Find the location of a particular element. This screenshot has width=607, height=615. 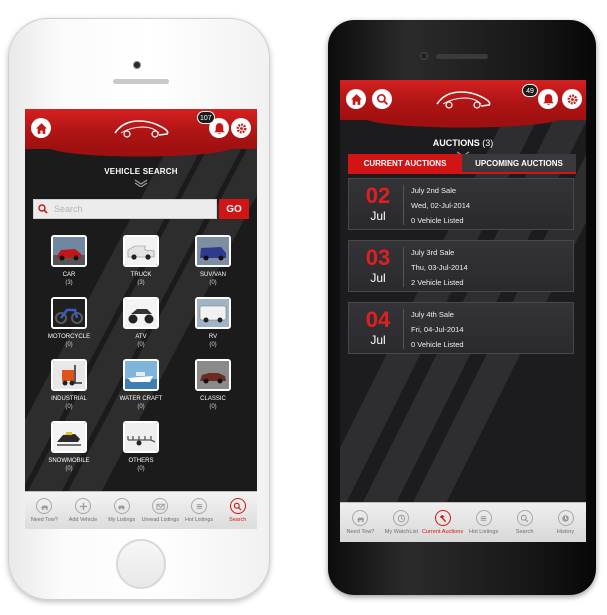

auction-tabs: CURRENT AUCTIONS UPCOMING AUCTIONS is located at coordinates (462, 163).